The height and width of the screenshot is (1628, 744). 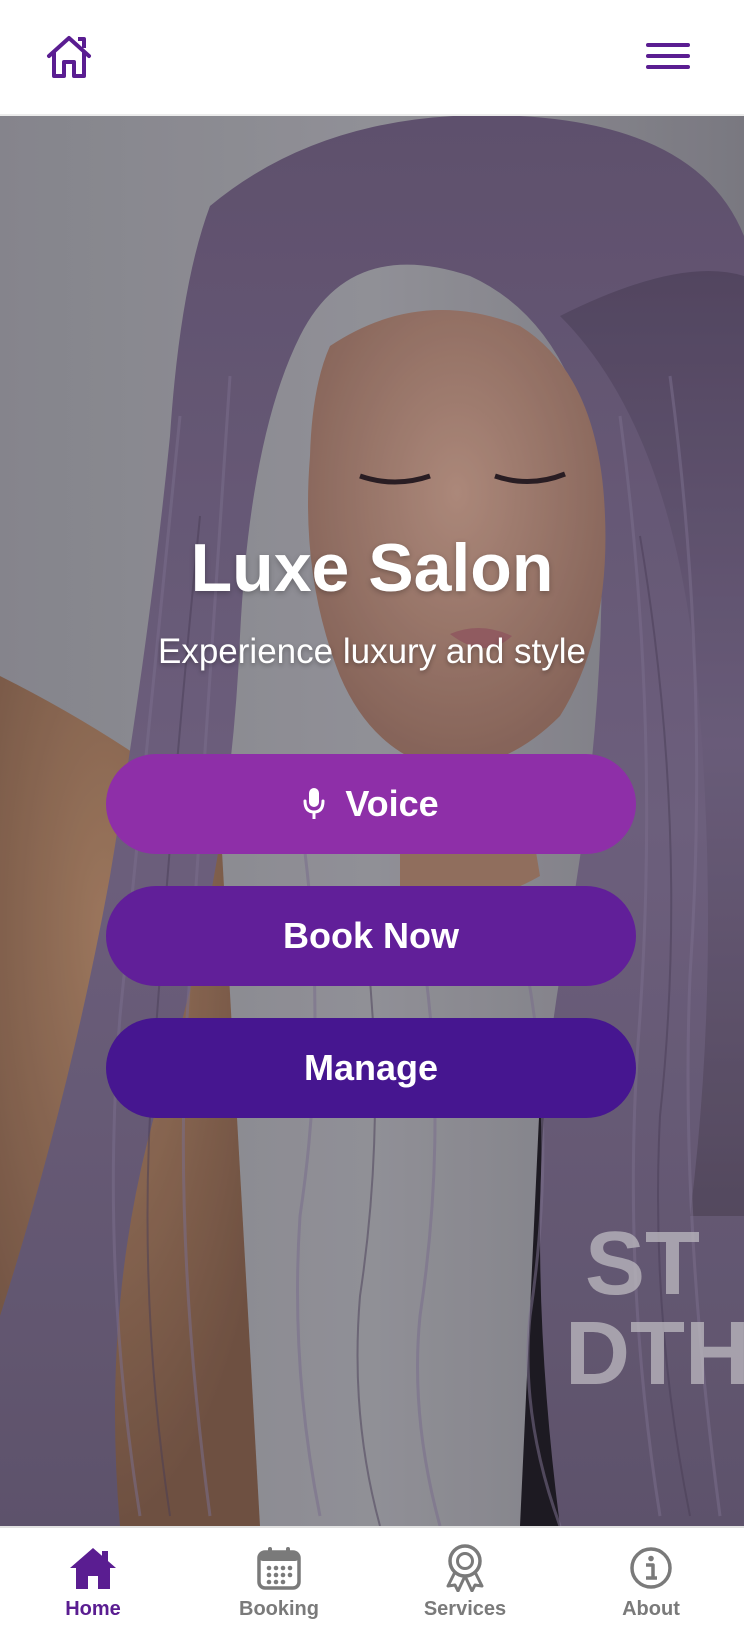 What do you see at coordinates (392, 803) in the screenshot?
I see `voice-button-label: Voice` at bounding box center [392, 803].